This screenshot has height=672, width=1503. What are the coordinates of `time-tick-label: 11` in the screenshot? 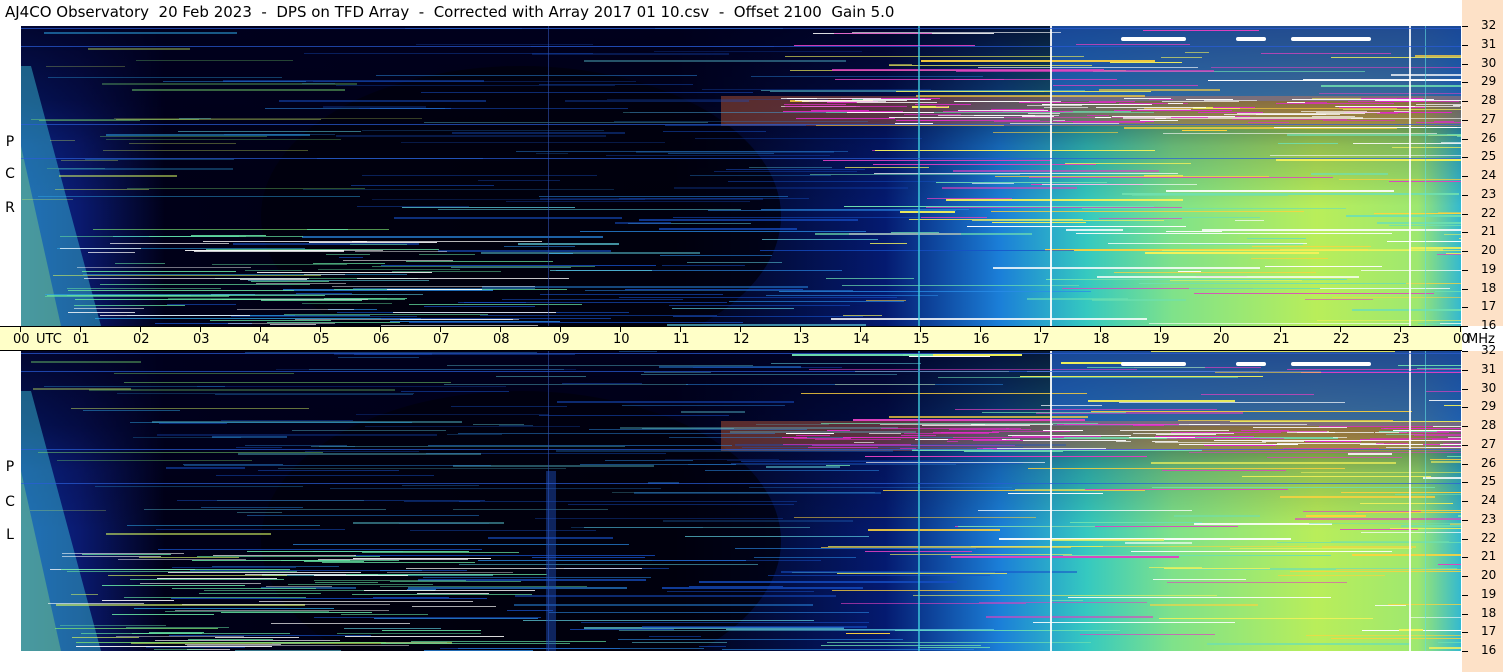 It's located at (681, 339).